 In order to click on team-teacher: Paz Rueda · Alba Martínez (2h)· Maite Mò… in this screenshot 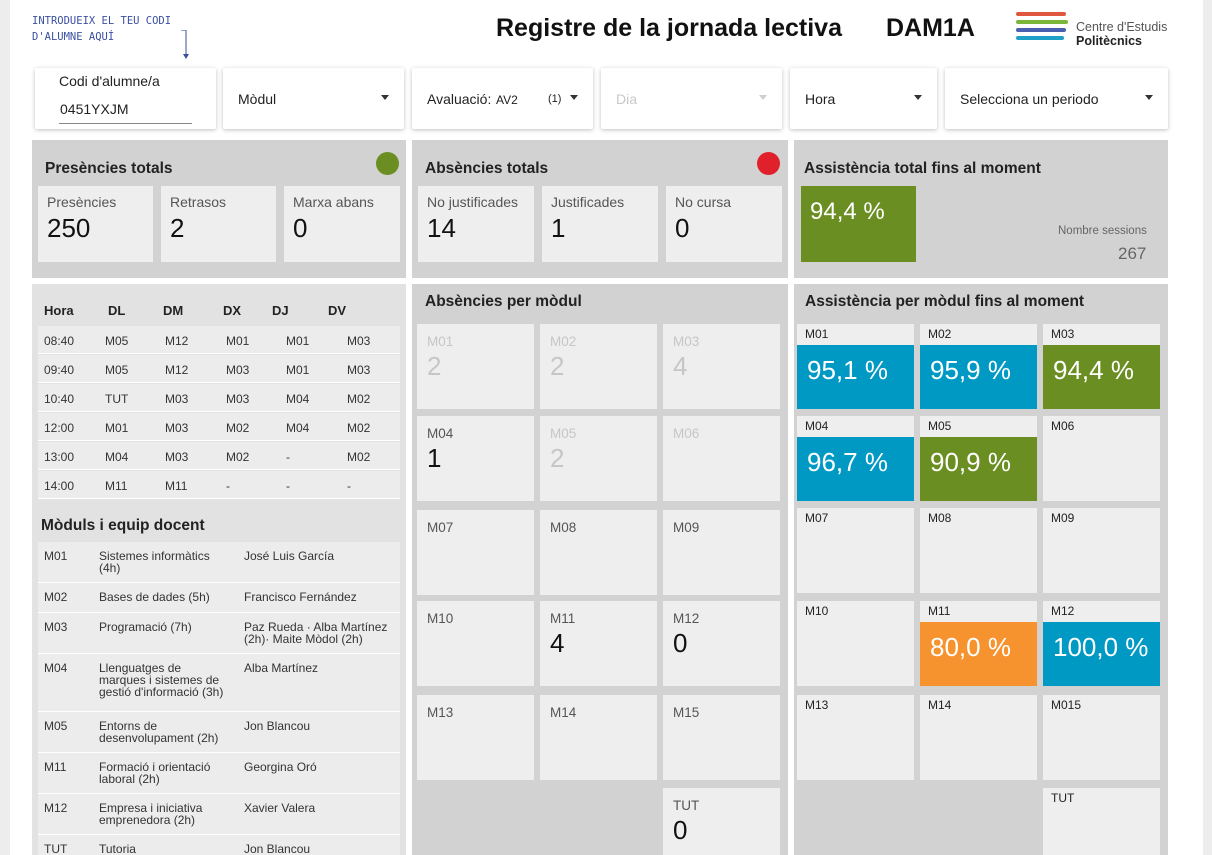, I will do `click(316, 633)`.